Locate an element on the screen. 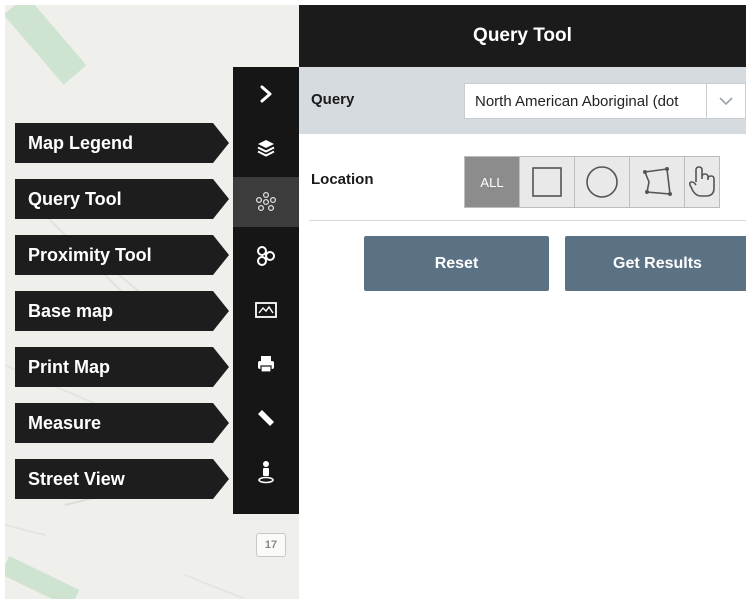 Image resolution: width=746 pixels, height=599 pixels. circle-icon is located at coordinates (602, 182).